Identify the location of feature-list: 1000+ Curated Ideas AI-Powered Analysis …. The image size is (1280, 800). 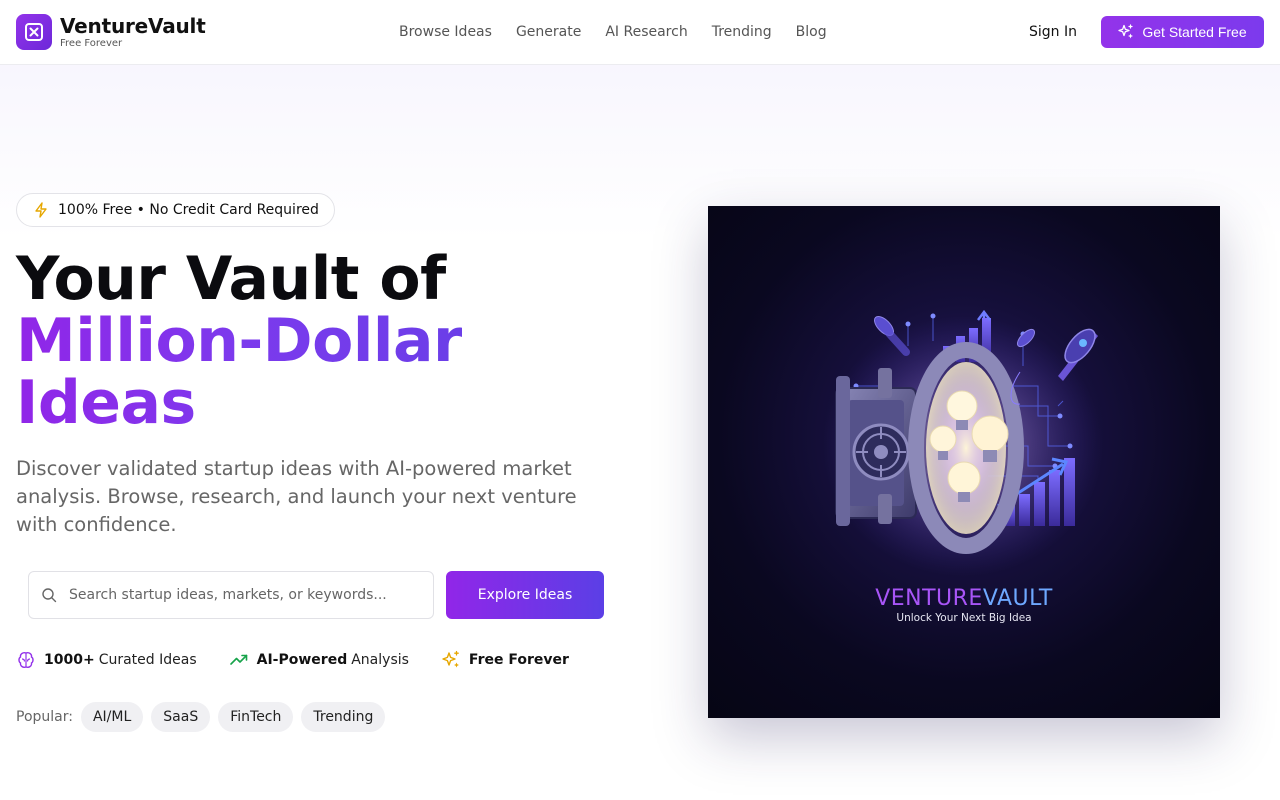
(310, 660).